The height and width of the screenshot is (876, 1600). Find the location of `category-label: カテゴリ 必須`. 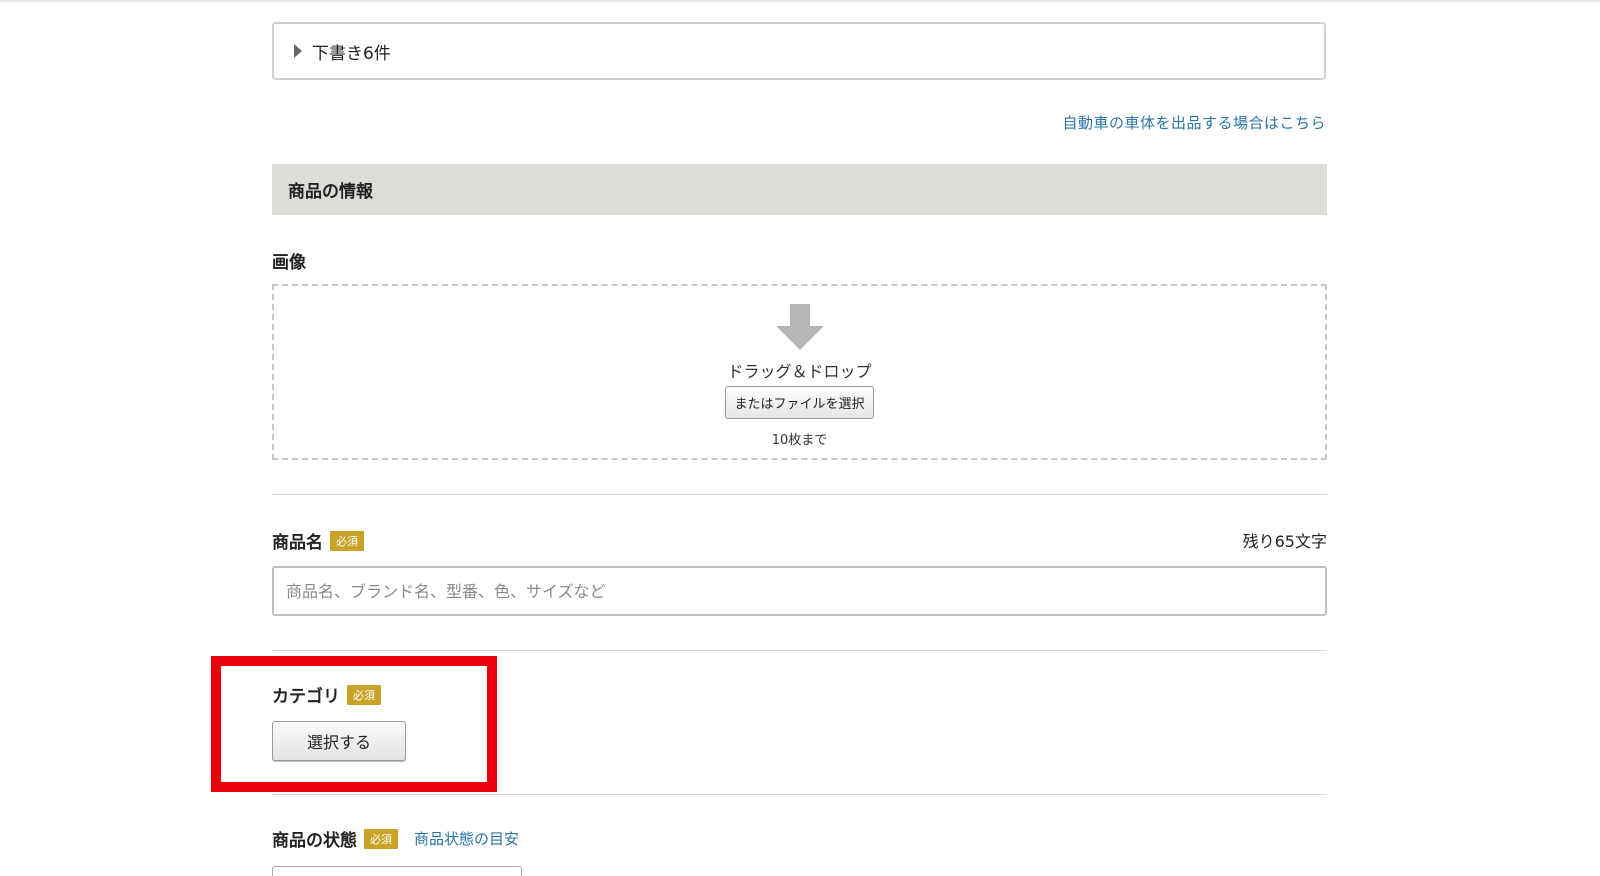

category-label: カテゴリ 必須 is located at coordinates (326, 694).